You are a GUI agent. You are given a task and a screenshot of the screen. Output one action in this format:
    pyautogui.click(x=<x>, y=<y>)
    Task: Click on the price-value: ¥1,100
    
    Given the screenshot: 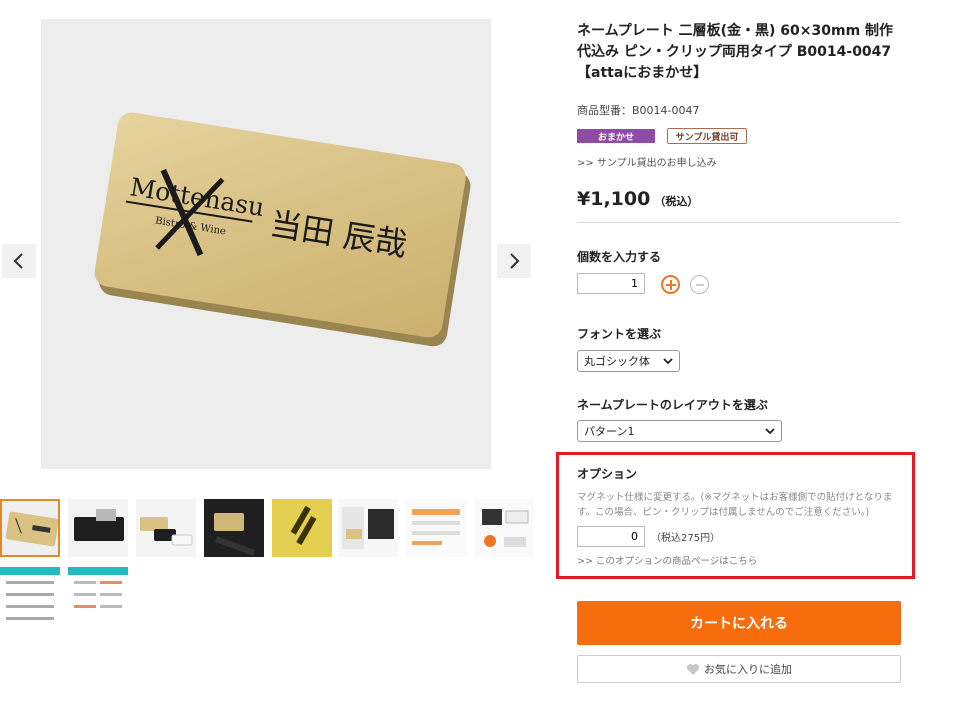 What is the action you would take?
    pyautogui.click(x=614, y=199)
    